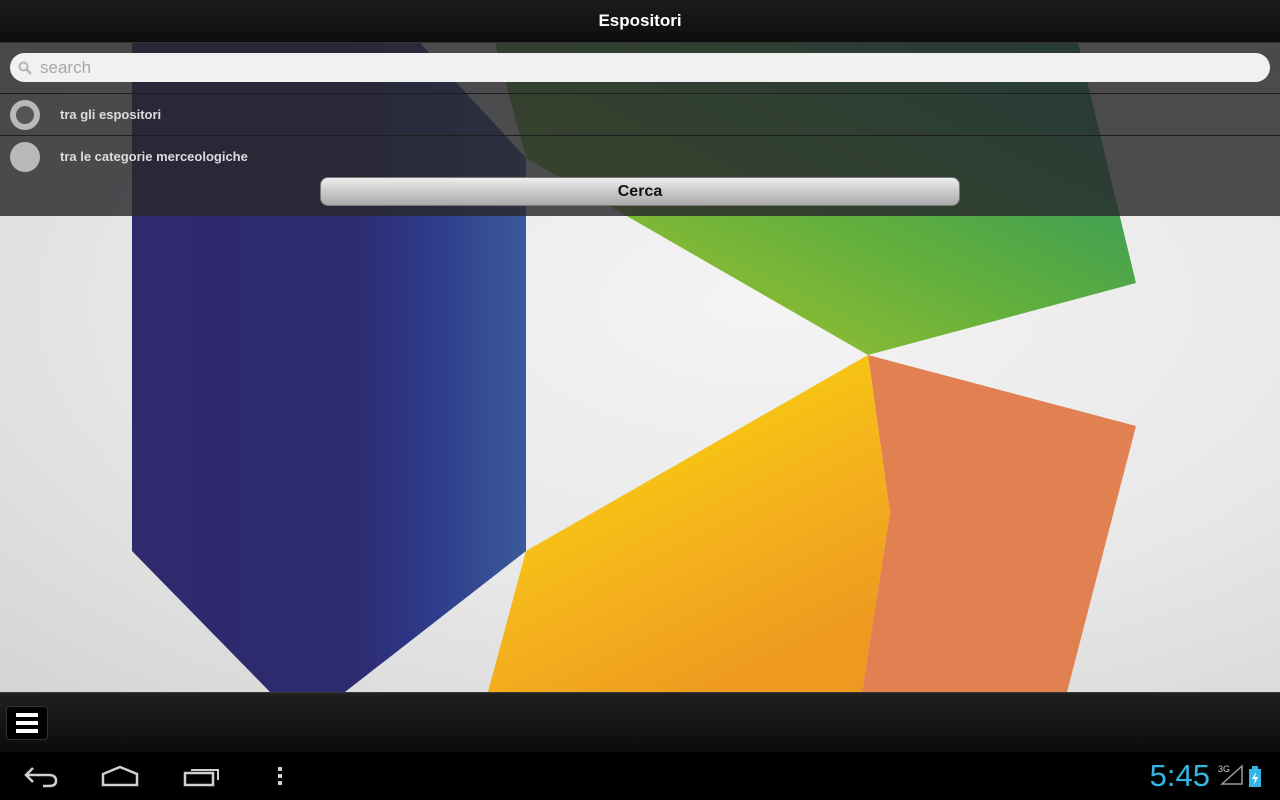 The image size is (1280, 800). What do you see at coordinates (41, 776) in the screenshot?
I see `back-icon` at bounding box center [41, 776].